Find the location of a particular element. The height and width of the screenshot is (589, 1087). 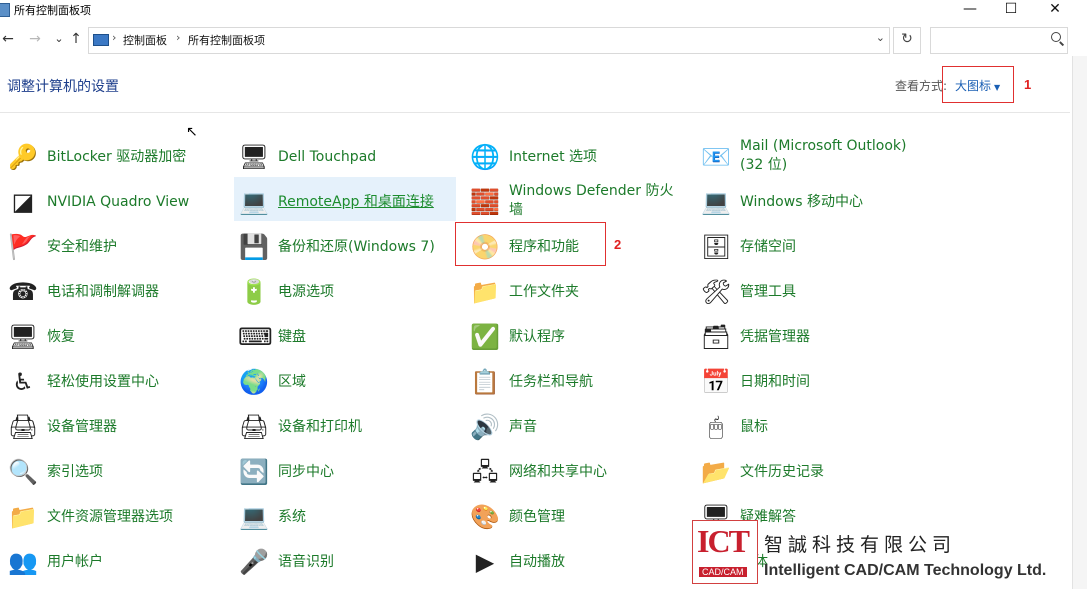

control-panel-item: ⌨ 键盘 is located at coordinates (345, 337).